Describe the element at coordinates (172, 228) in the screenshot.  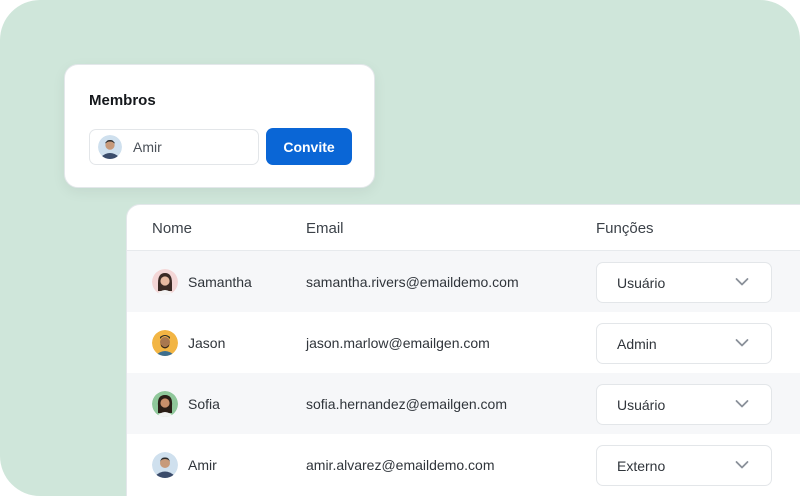
I see `column-header-name: Nome` at that location.